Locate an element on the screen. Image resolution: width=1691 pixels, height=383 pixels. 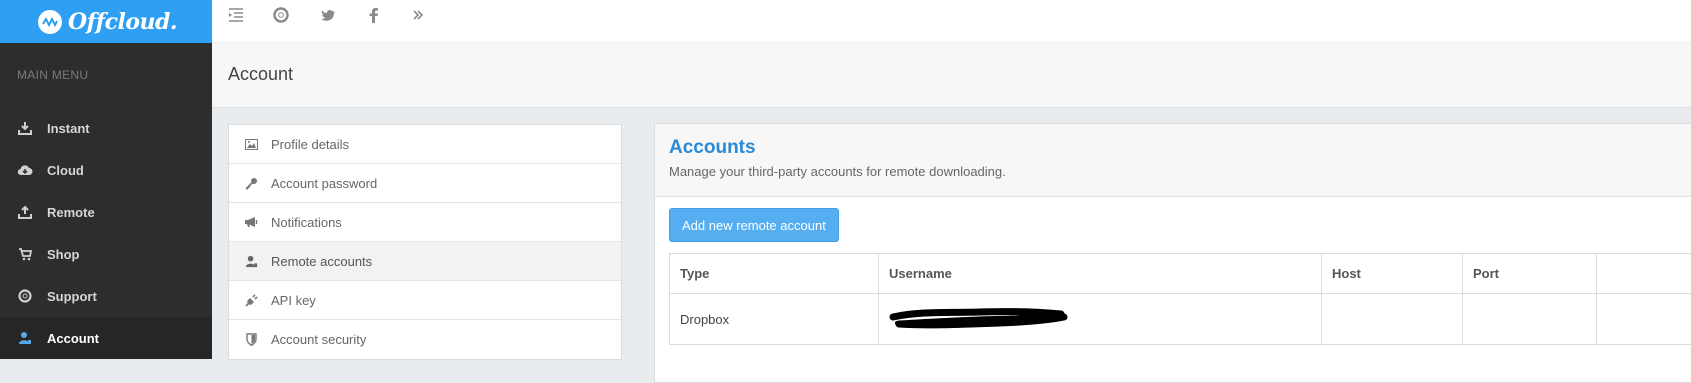
nav-item-label: Notifications is located at coordinates (306, 222).